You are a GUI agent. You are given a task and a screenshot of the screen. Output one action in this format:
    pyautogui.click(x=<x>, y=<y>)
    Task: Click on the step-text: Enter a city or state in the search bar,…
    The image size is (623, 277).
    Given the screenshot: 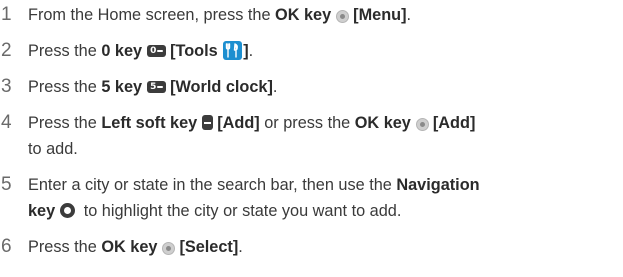 What is the action you would take?
    pyautogui.click(x=254, y=185)
    